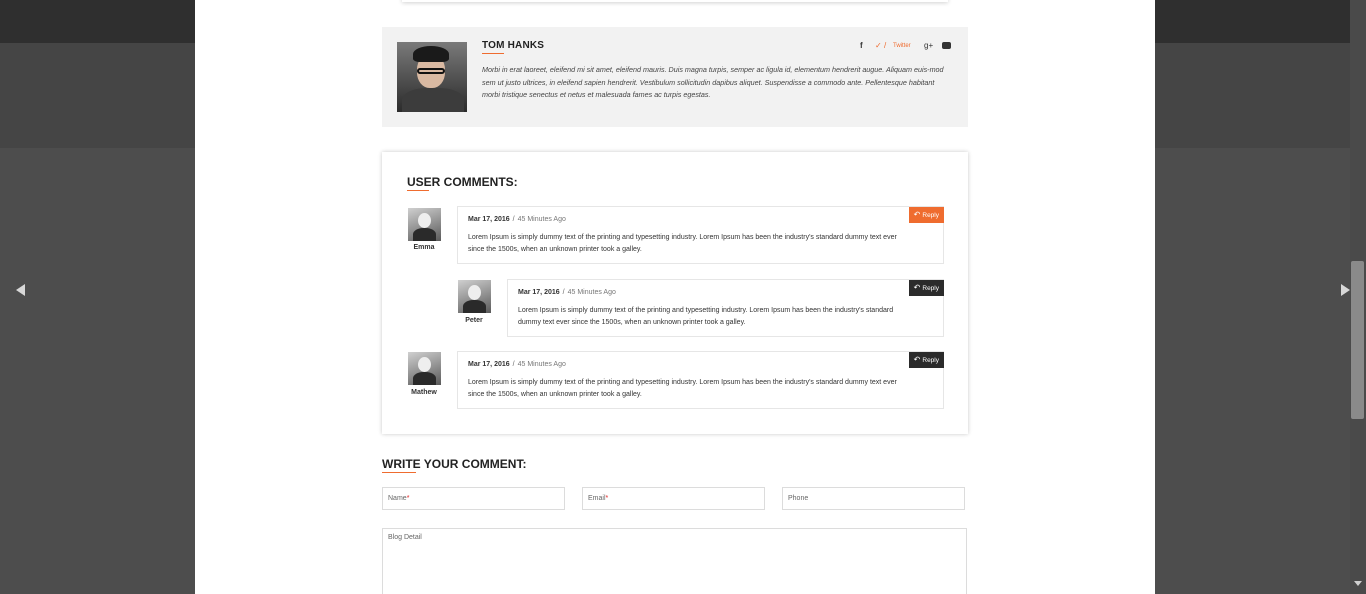 This screenshot has height=594, width=1366. Describe the element at coordinates (675, 1) in the screenshot. I see `previous-content-card` at that location.